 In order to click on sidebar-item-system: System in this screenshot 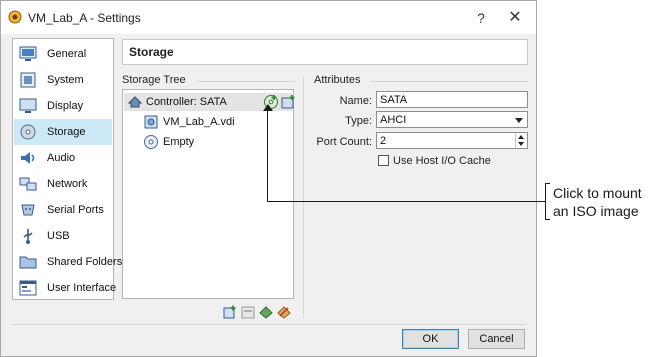, I will do `click(63, 80)`.